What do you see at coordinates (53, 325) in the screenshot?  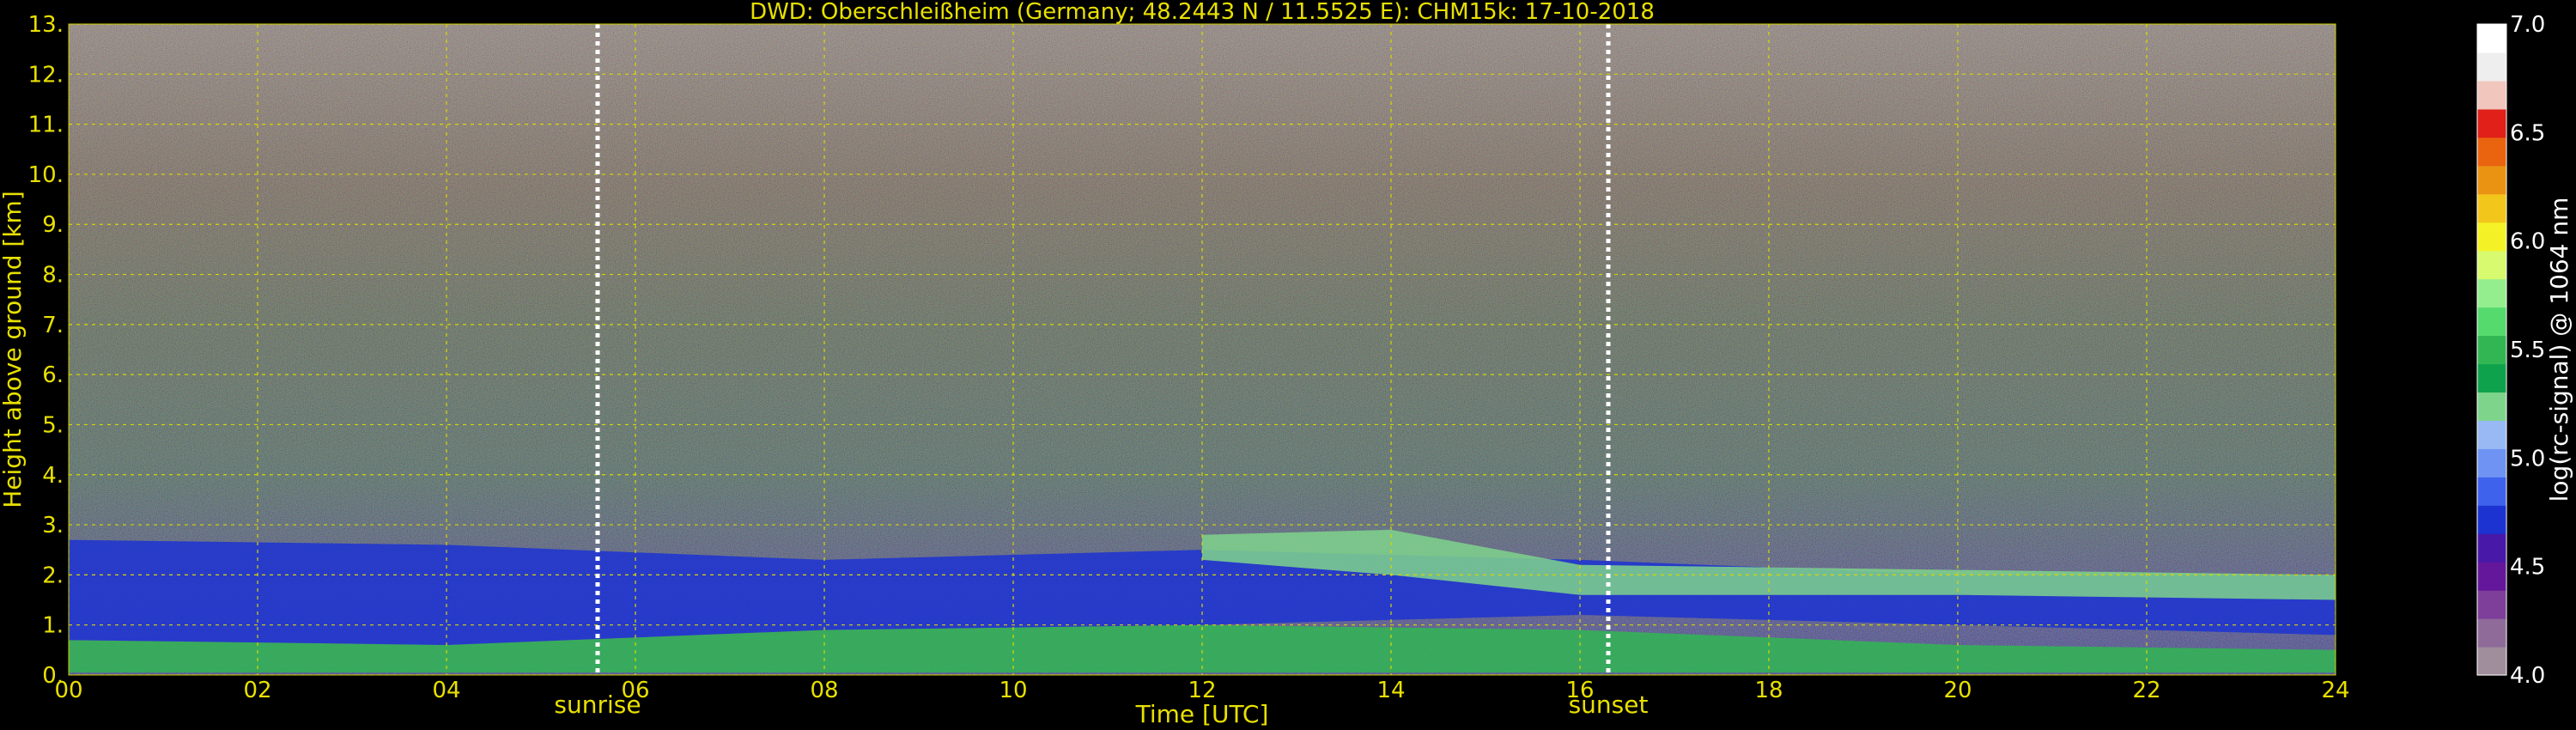 I see `y-tick-label: 7.` at bounding box center [53, 325].